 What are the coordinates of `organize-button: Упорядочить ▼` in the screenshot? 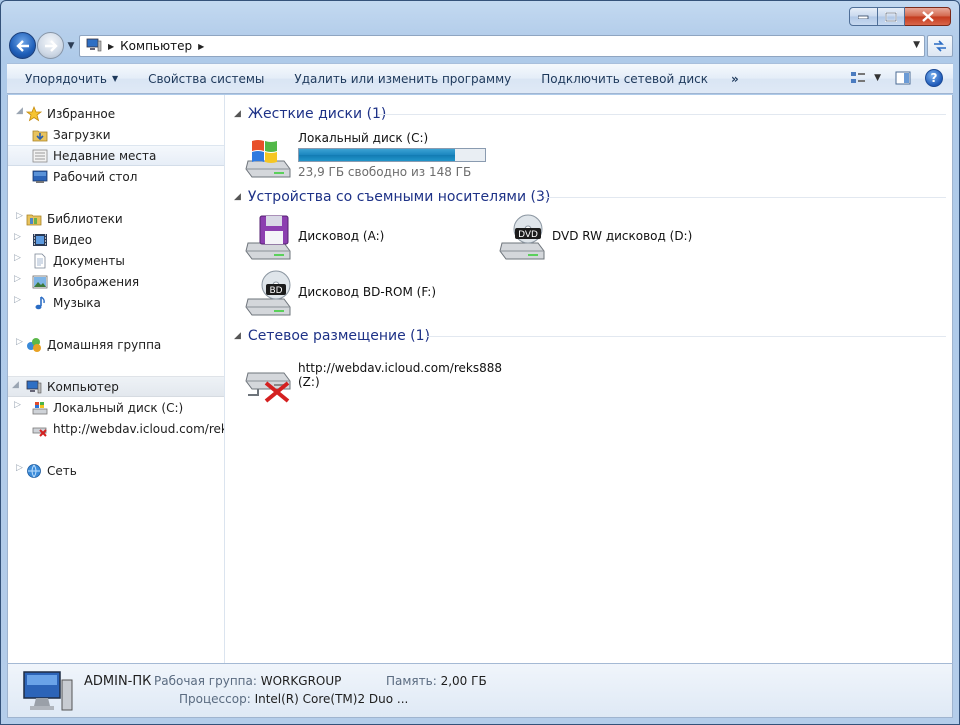 It's located at (70, 79).